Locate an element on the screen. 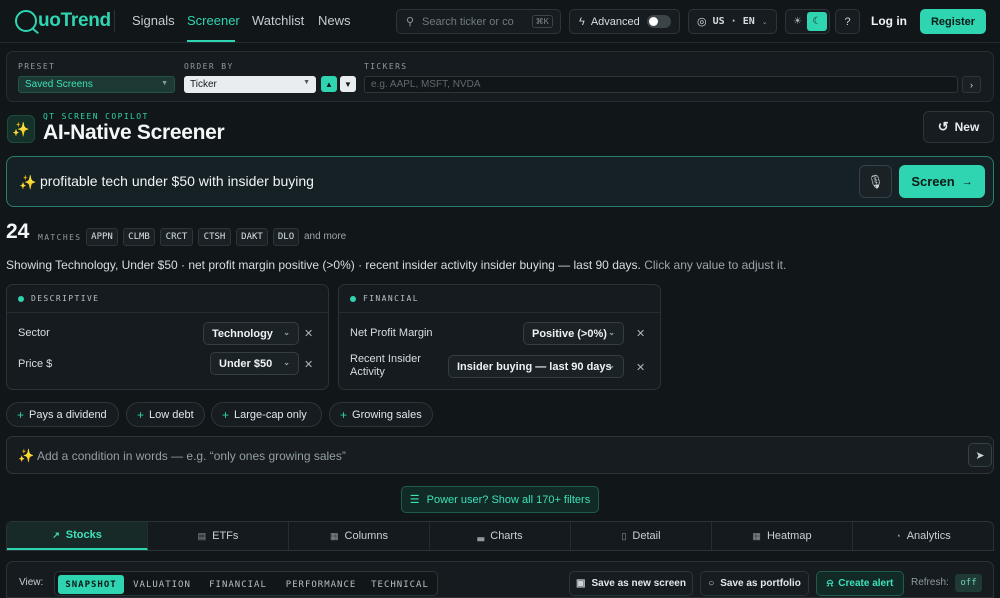 This screenshot has width=1000, height=598. search-icon: ⚲ is located at coordinates (410, 22).